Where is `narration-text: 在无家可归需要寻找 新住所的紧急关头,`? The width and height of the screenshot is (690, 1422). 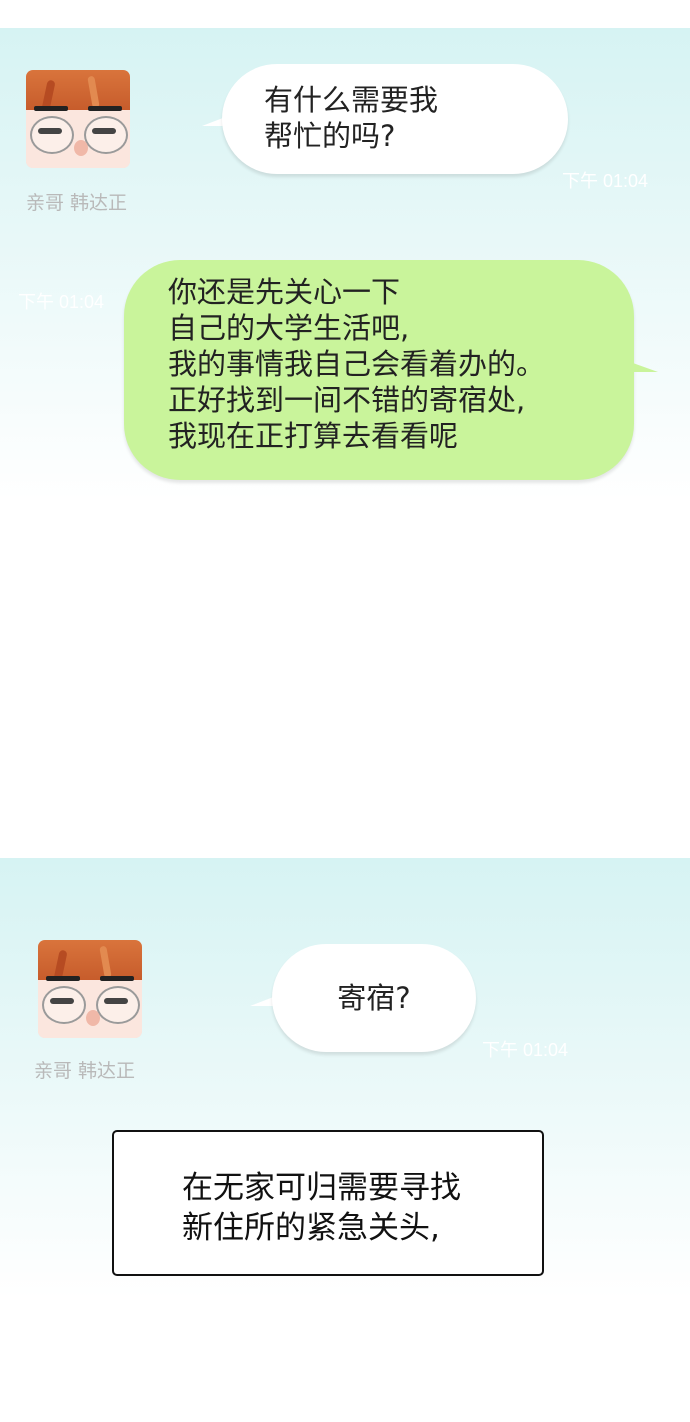
narration-text: 在无家可归需要寻找 新住所的紧急关头, is located at coordinates (321, 1208).